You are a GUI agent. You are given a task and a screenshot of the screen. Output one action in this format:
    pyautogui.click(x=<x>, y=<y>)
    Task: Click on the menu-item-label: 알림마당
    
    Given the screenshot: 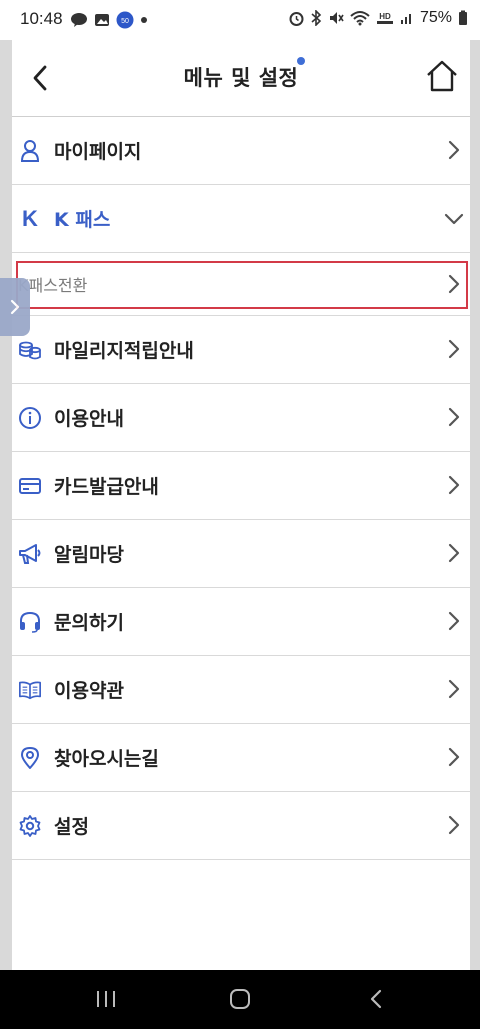 What is the action you would take?
    pyautogui.click(x=89, y=555)
    